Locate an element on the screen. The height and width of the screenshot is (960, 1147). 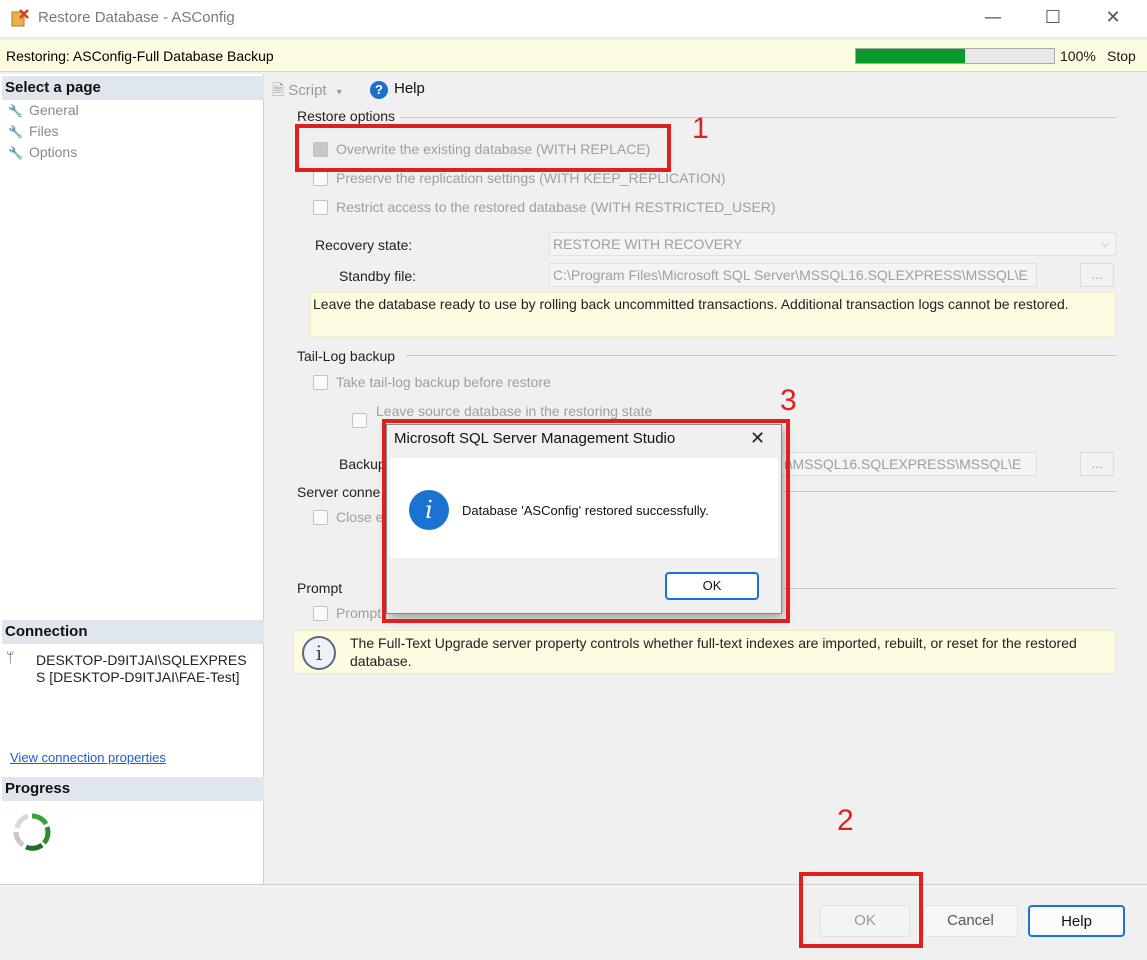
script-icon: 🗎 is located at coordinates (278, 90).